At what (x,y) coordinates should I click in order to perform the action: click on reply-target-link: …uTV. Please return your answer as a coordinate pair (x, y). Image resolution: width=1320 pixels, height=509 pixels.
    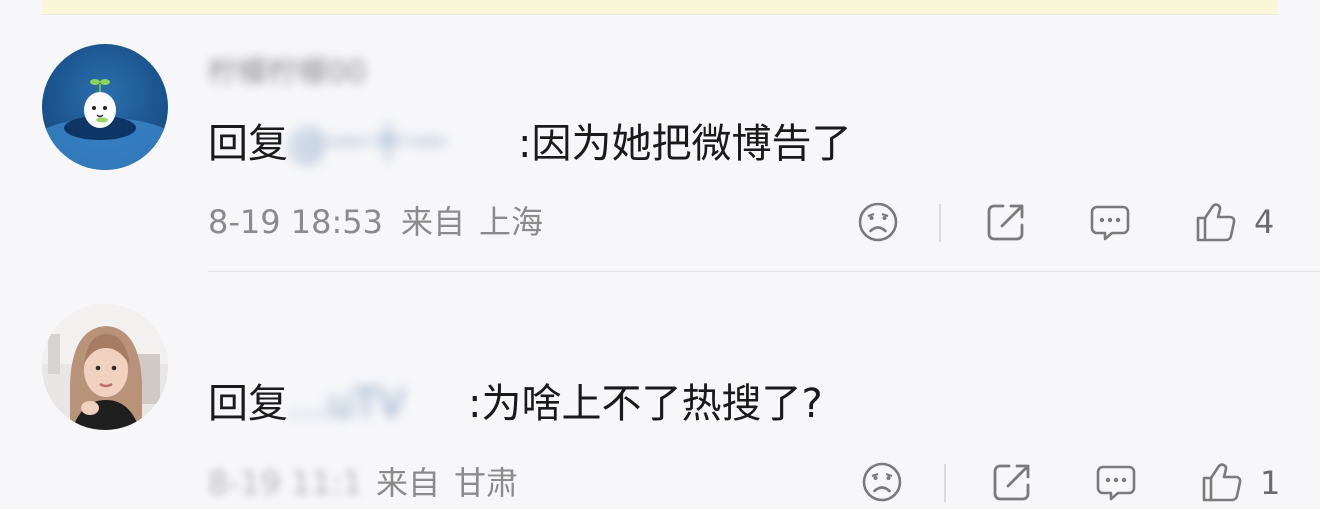
    Looking at the image, I should click on (378, 404).